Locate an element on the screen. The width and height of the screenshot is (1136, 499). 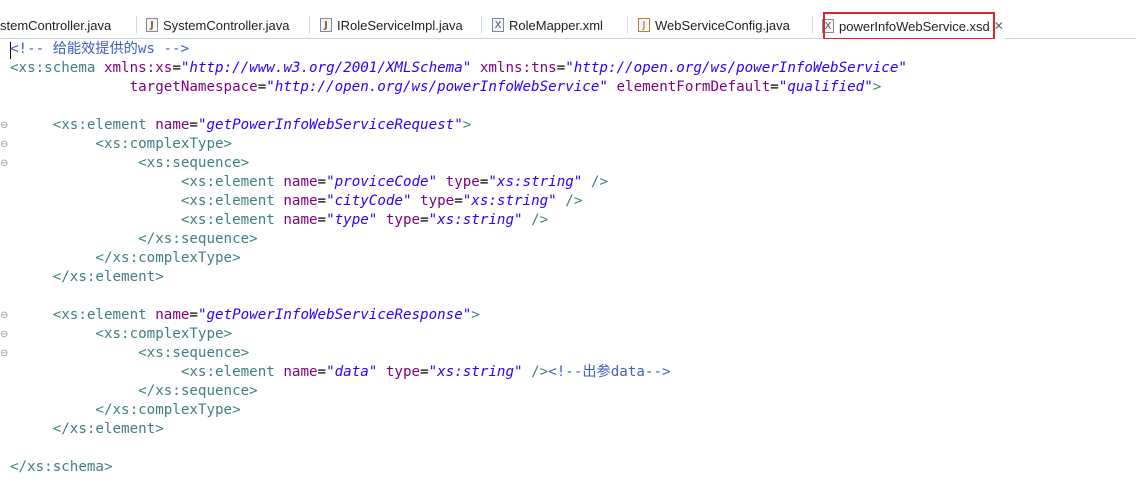
code-line-6: <xs:complexType> is located at coordinates (164, 144).